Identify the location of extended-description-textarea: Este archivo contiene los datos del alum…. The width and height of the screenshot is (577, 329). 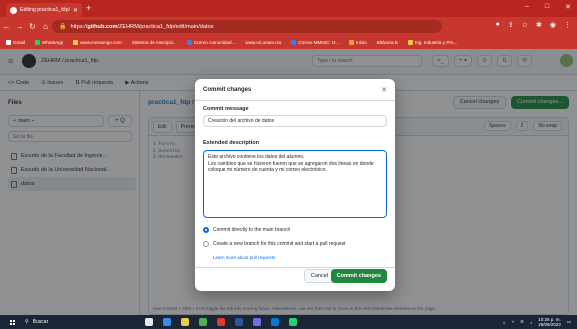
(295, 184).